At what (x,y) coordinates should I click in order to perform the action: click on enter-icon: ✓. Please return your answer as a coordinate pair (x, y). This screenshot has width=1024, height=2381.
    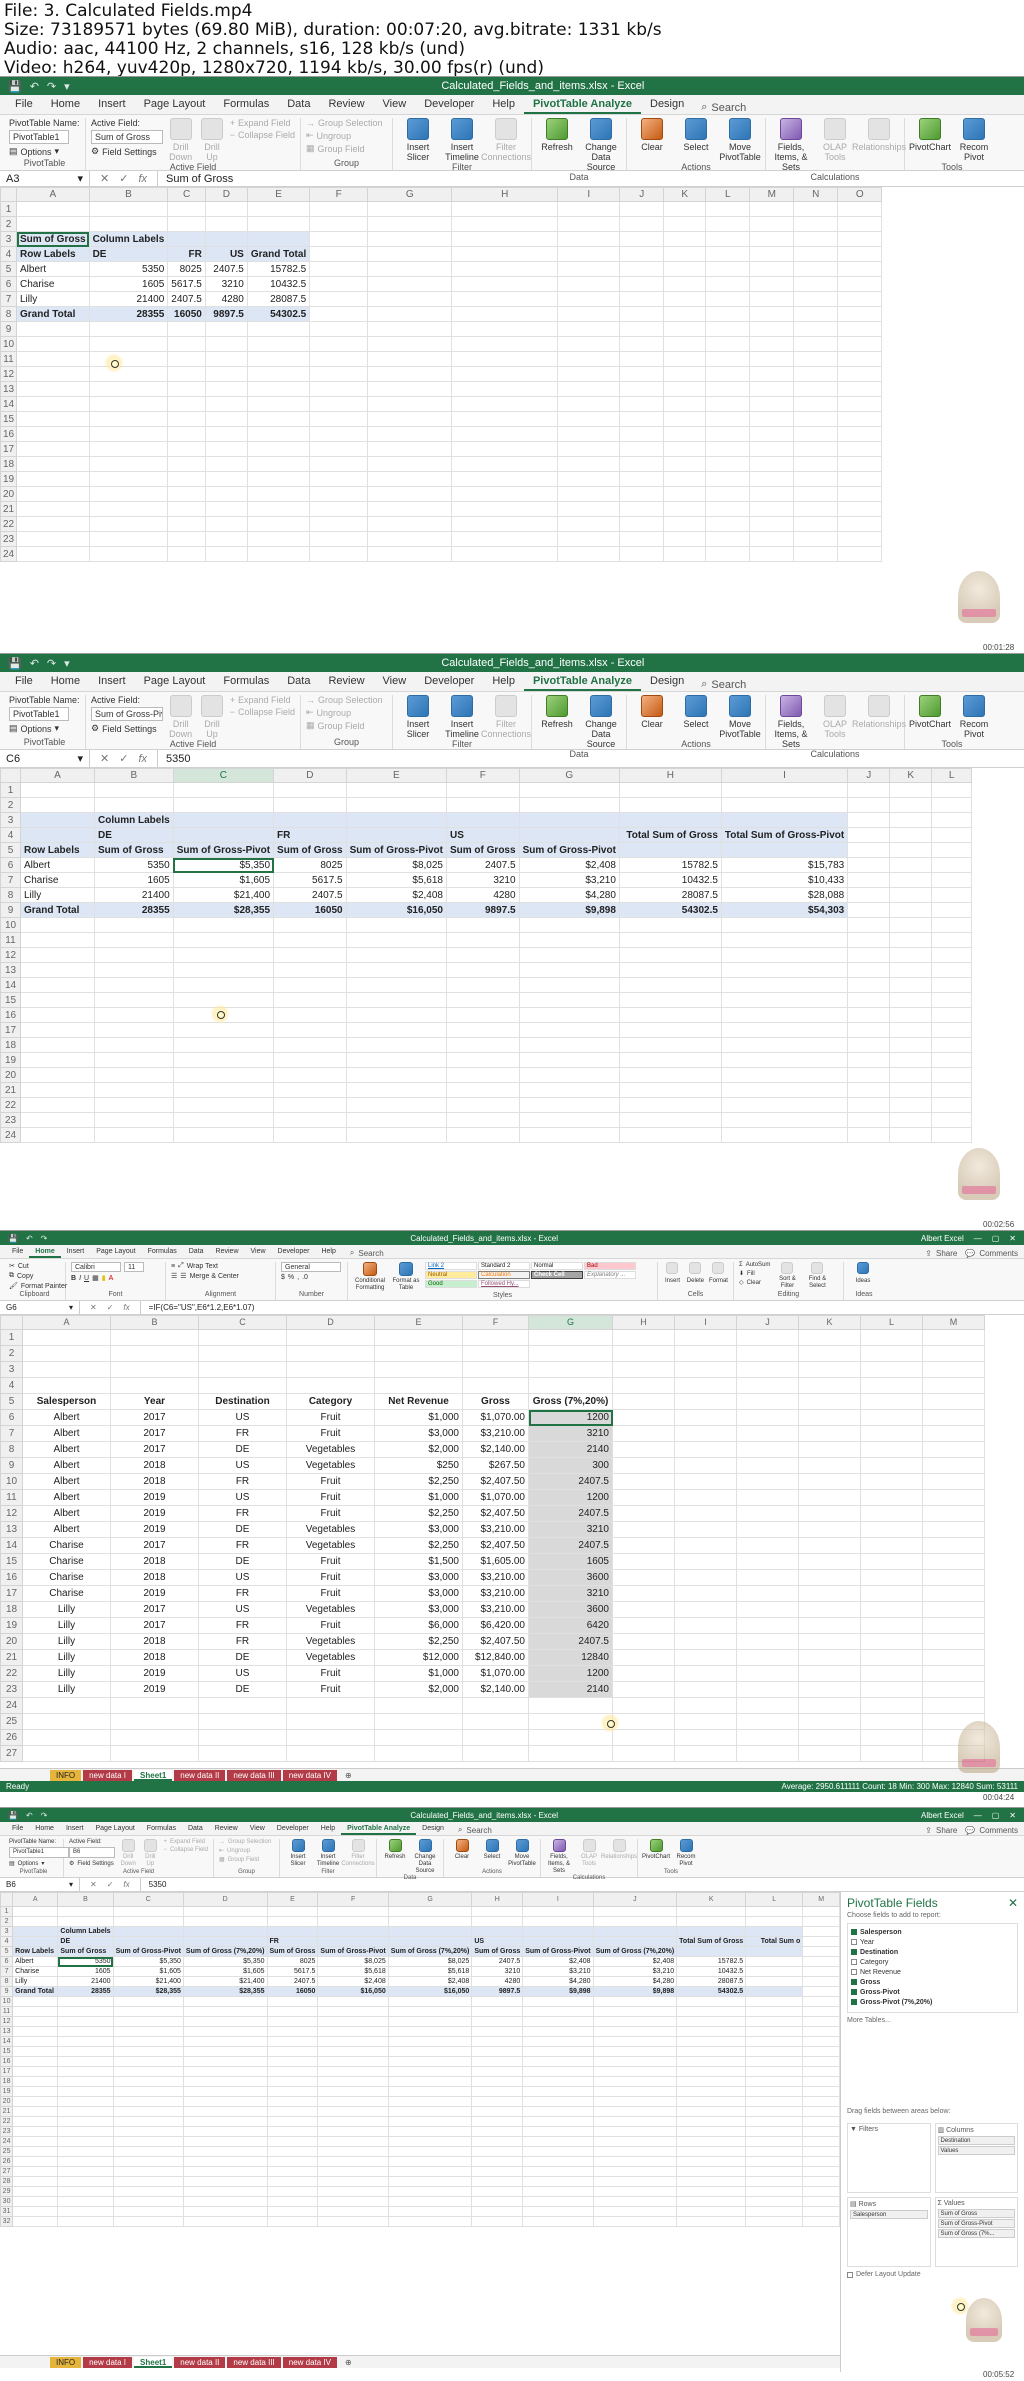
    Looking at the image, I should click on (110, 1884).